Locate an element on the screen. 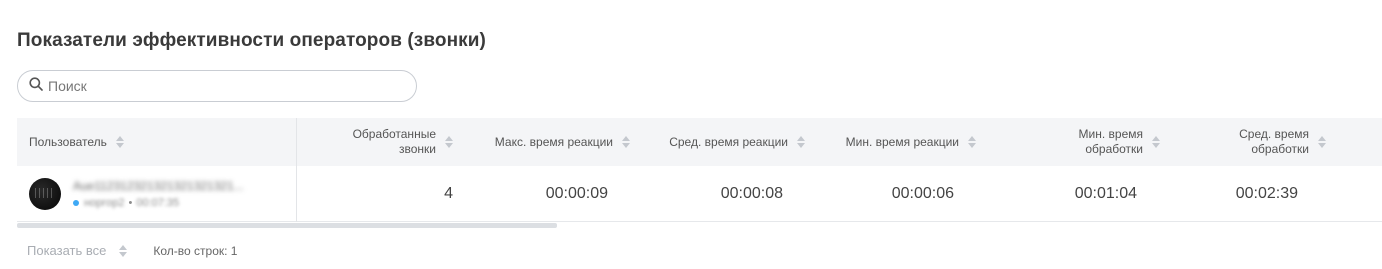 Image resolution: width=1382 pixels, height=269 pixels. search-box is located at coordinates (217, 86).